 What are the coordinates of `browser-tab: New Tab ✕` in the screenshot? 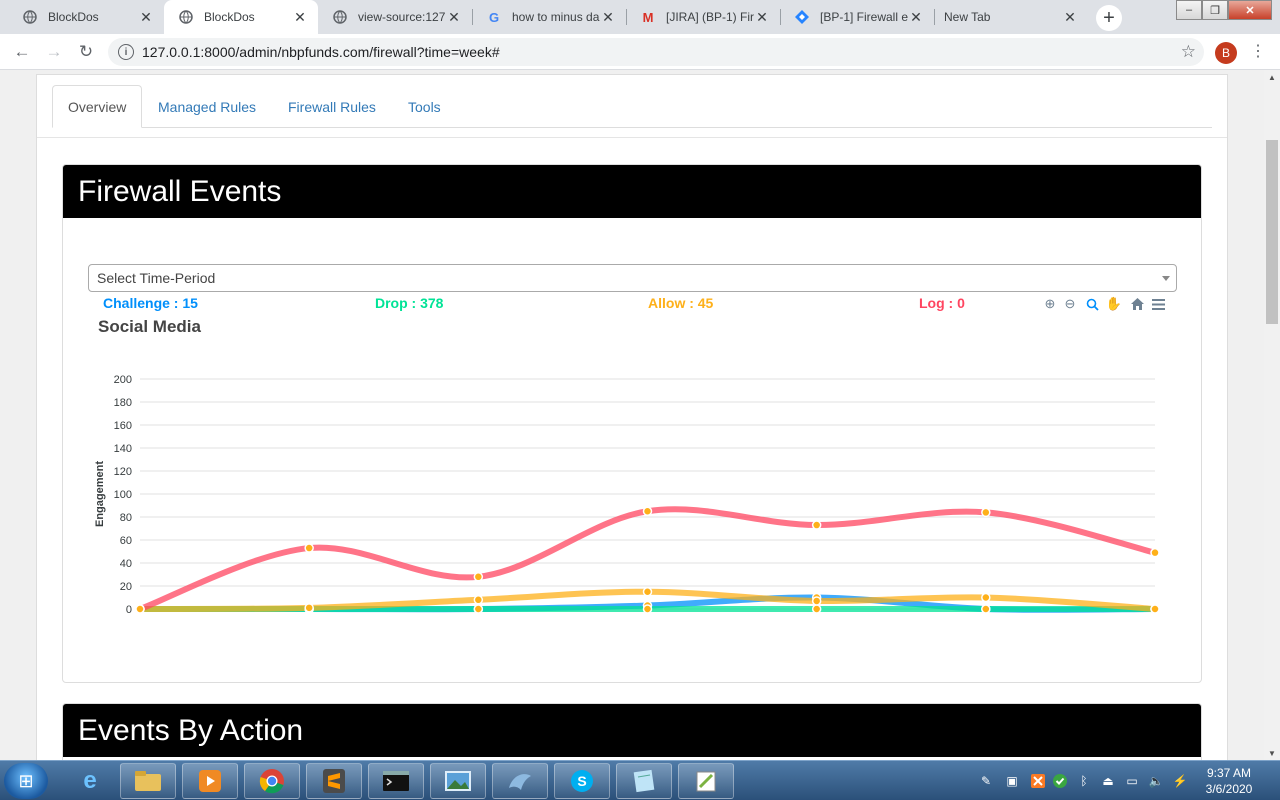 It's located at (1011, 17).